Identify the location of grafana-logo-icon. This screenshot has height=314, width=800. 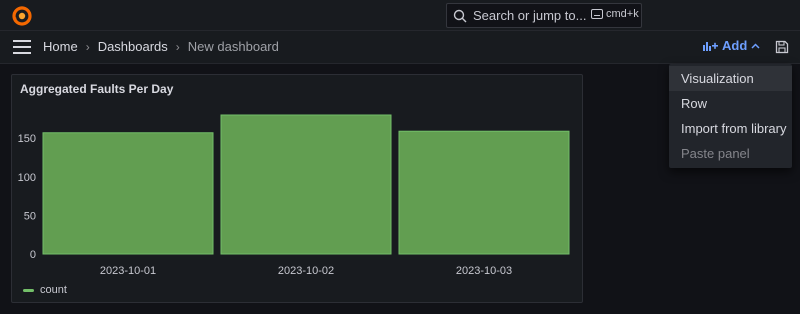
(22, 16).